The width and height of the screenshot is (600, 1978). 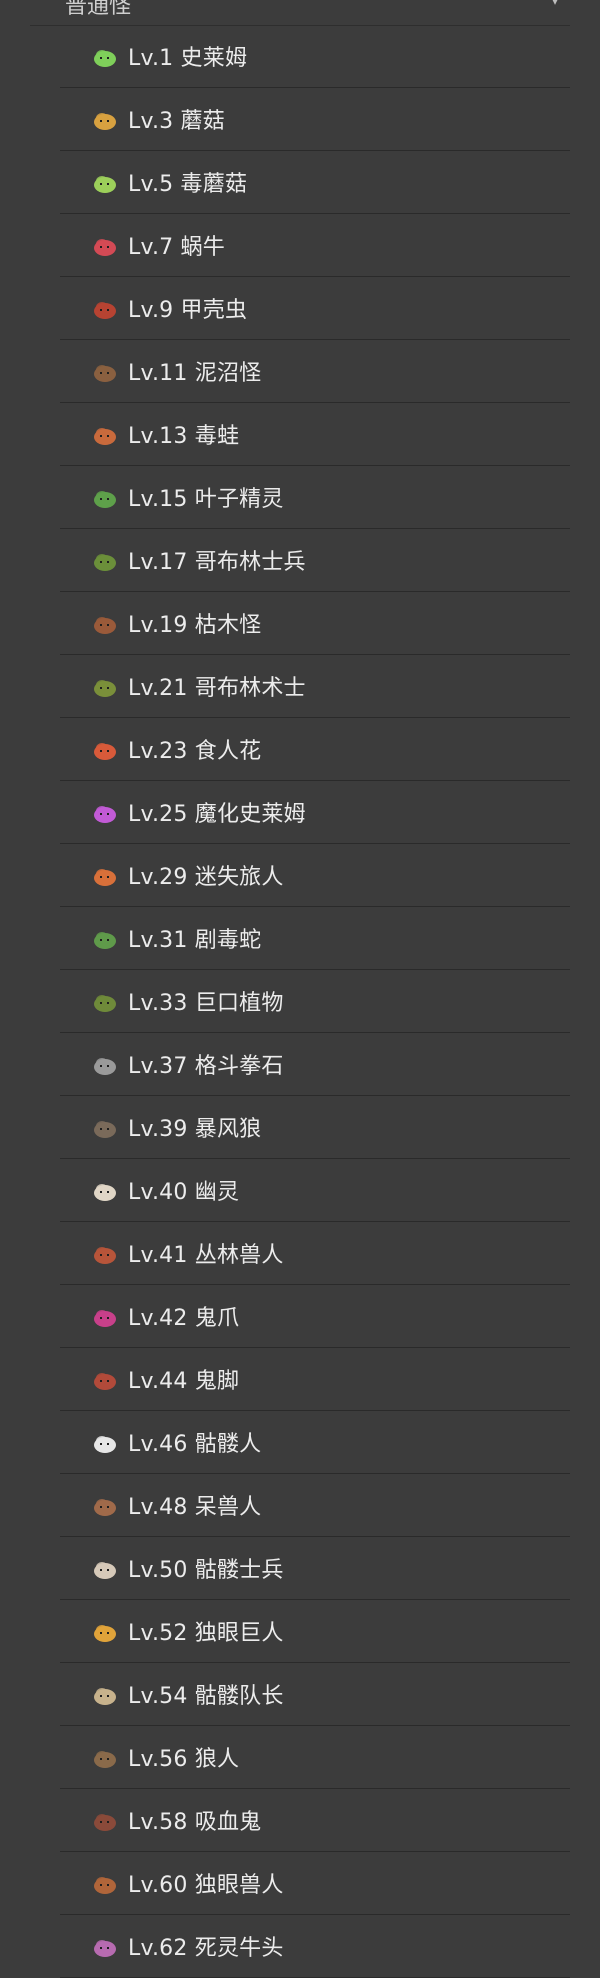 What do you see at coordinates (315, 1883) in the screenshot?
I see `monster-row: Lv.60 独眼兽人` at bounding box center [315, 1883].